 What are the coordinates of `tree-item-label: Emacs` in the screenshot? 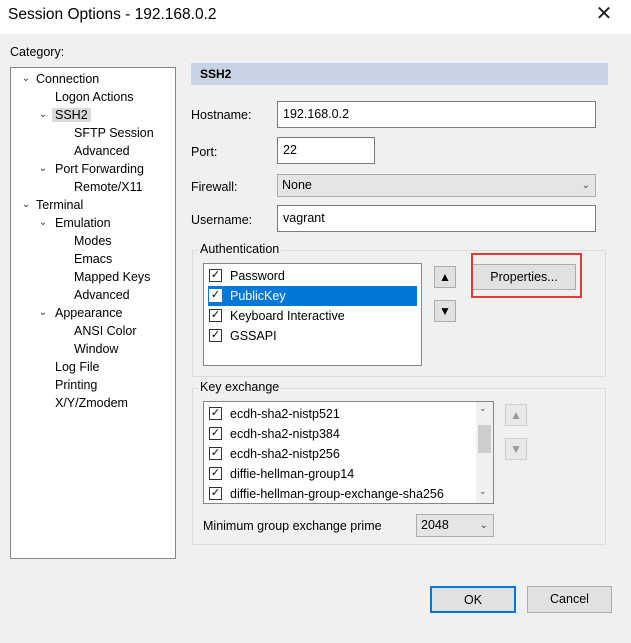 It's located at (93, 259).